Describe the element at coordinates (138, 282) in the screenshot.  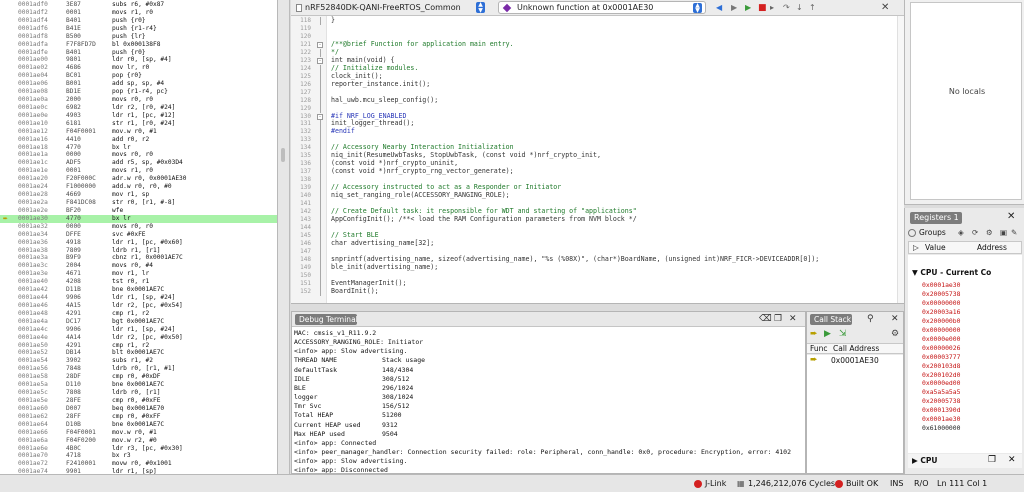
I see `disassembly-row: 0001ae40 4208 tst r0, r1` at that location.